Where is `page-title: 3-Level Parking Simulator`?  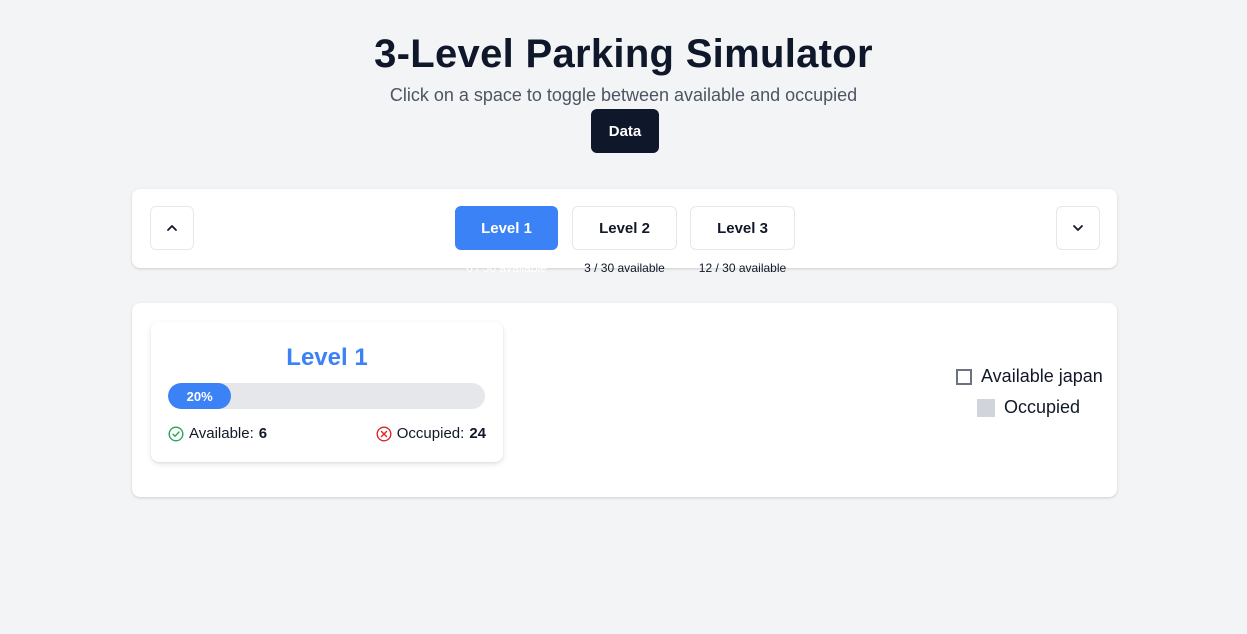 page-title: 3-Level Parking Simulator is located at coordinates (623, 54).